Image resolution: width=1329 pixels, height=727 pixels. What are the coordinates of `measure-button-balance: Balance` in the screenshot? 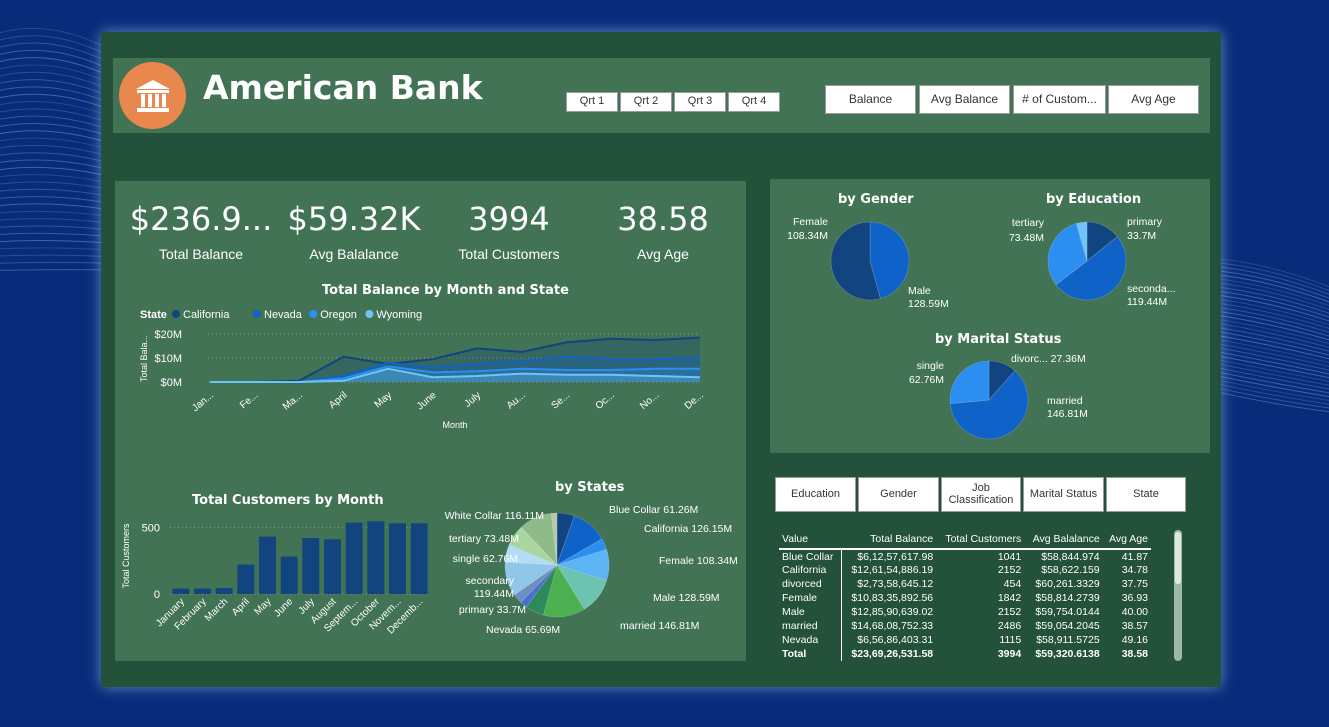 It's located at (870, 99).